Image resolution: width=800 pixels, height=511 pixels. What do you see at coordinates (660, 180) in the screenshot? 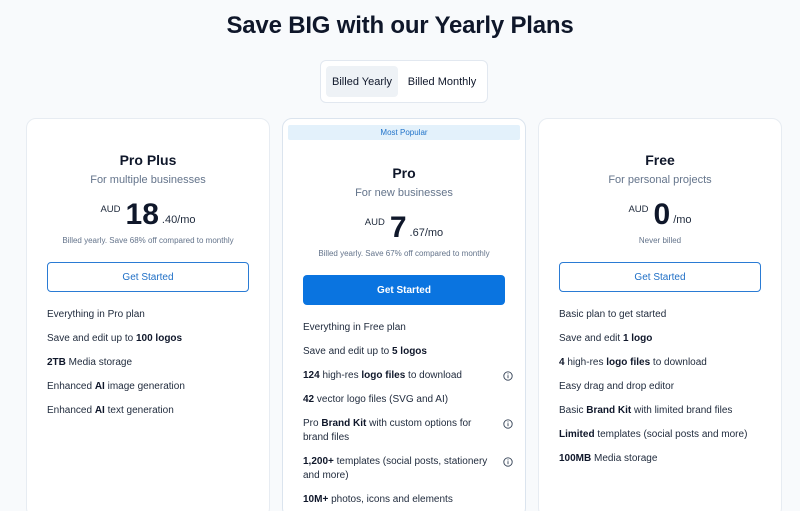
I see `plan-subtitle: For personal projects` at bounding box center [660, 180].